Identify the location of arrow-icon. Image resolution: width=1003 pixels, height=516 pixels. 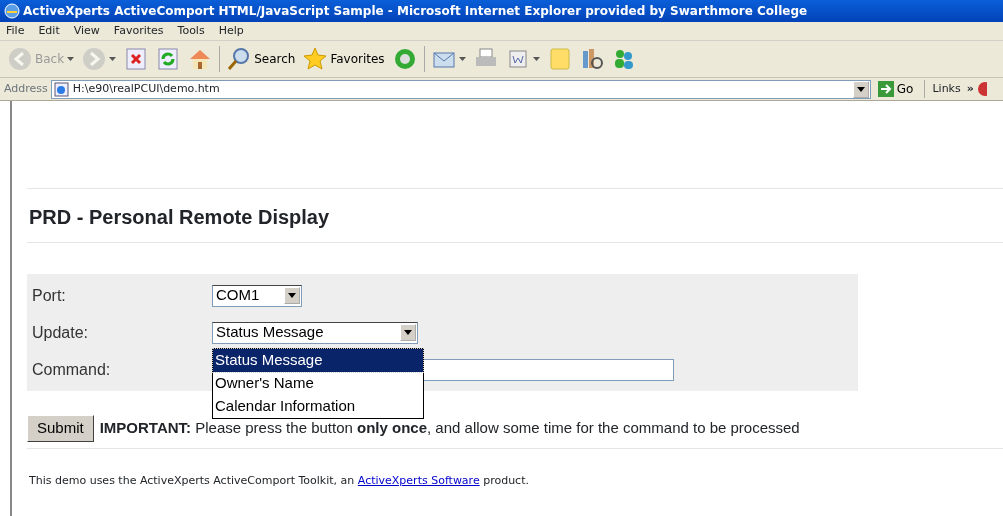
(885, 89).